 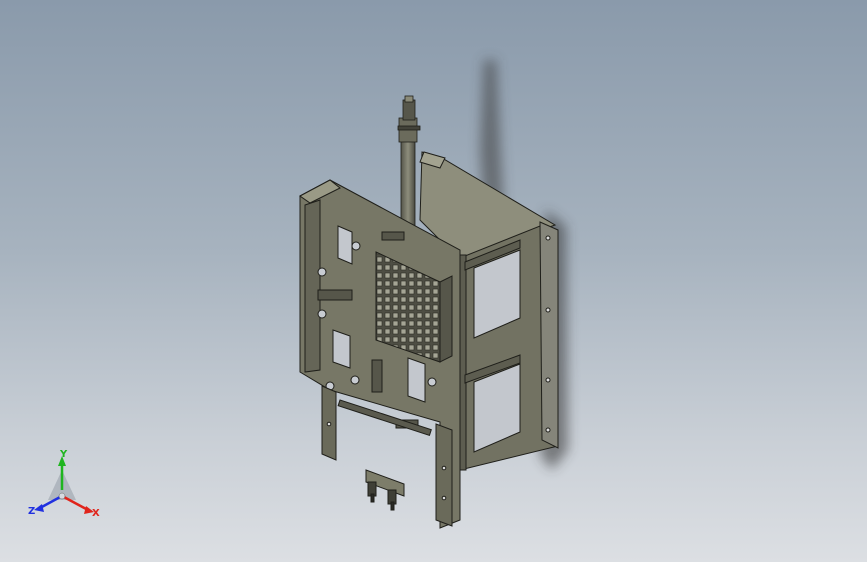 What do you see at coordinates (64, 484) in the screenshot?
I see `axis-triad: Y X Z` at bounding box center [64, 484].